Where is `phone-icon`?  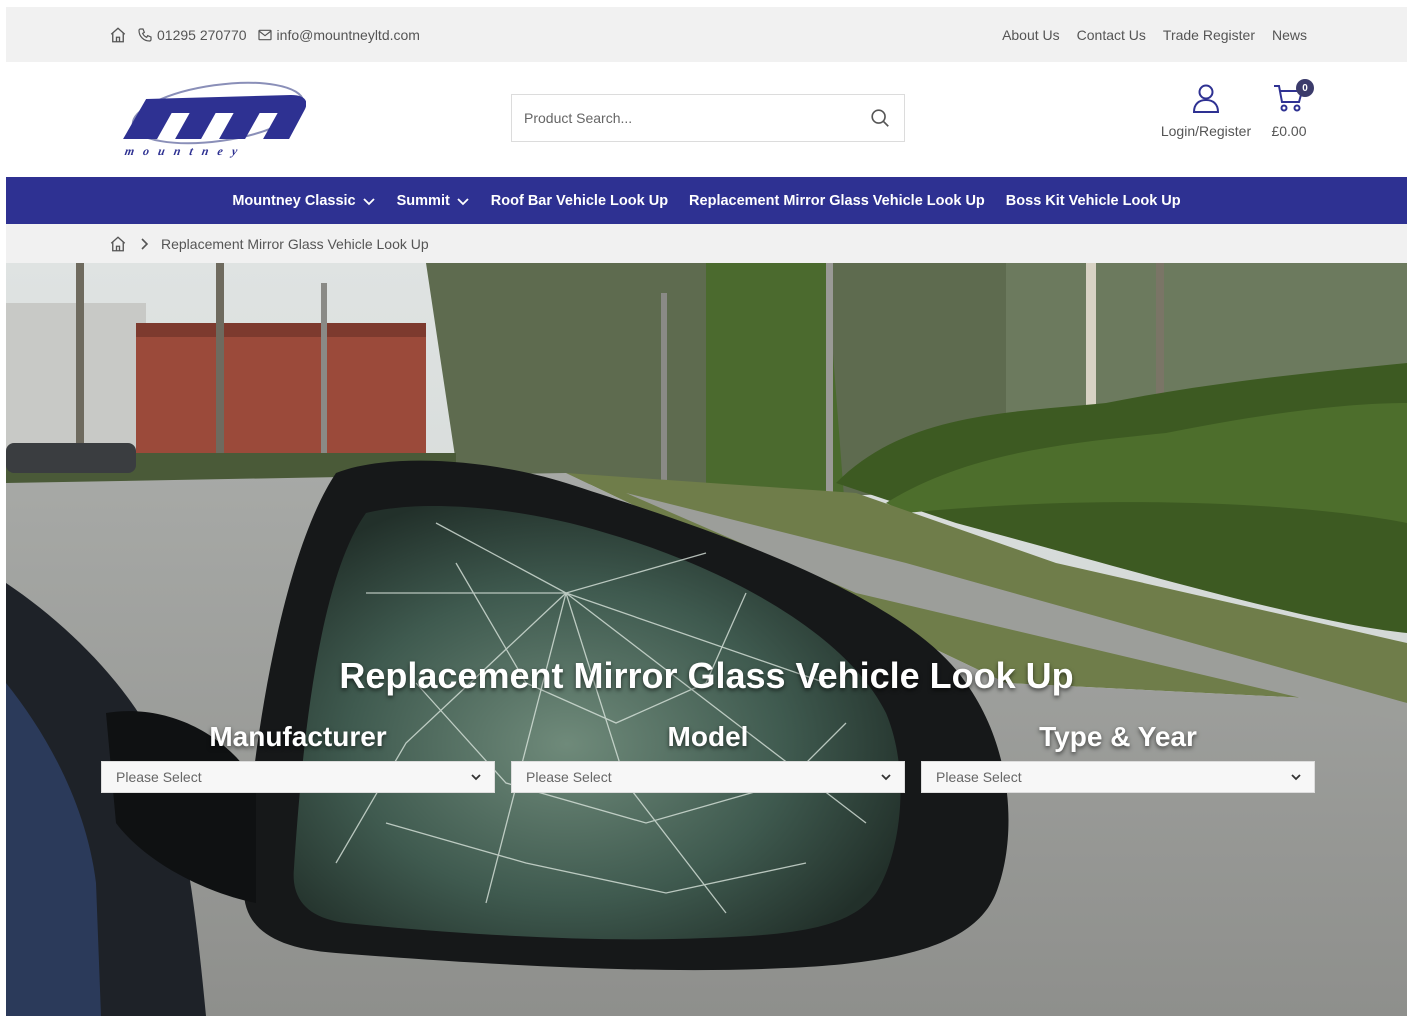 phone-icon is located at coordinates (145, 34).